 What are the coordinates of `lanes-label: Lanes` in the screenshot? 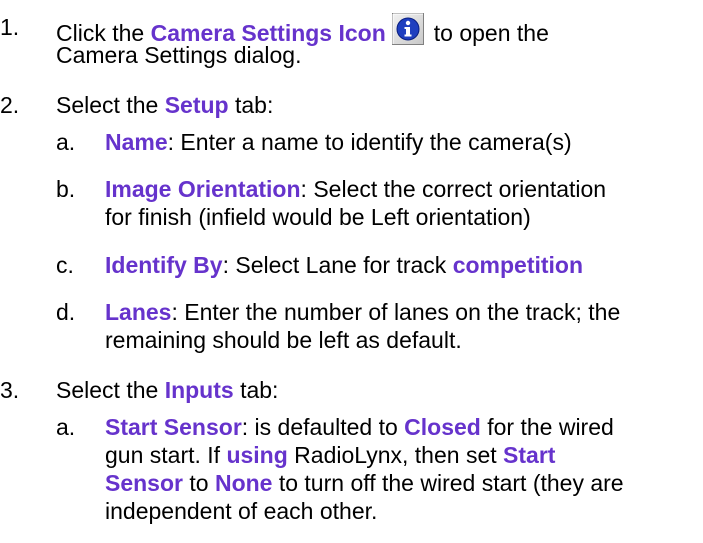 It's located at (138, 312).